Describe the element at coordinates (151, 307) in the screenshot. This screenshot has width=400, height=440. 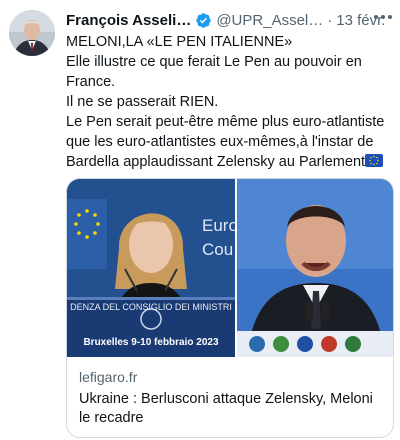
I see `svg-text:DENZA DEL CONSIGLIO DEI MINIST: DENZA DEL CONSIGLIO DEI MINISTRI` at that location.